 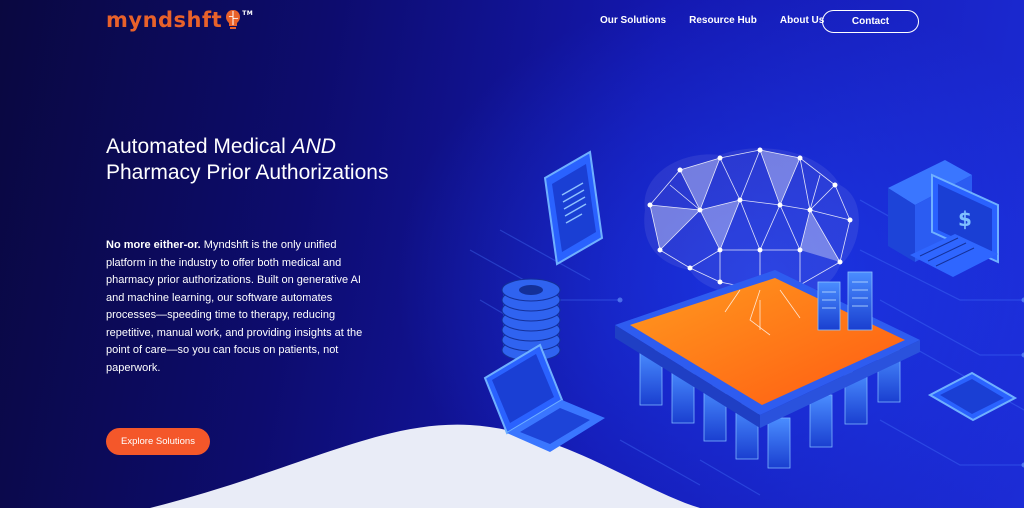 I want to click on logo-text: myndshft, so click(x=164, y=20).